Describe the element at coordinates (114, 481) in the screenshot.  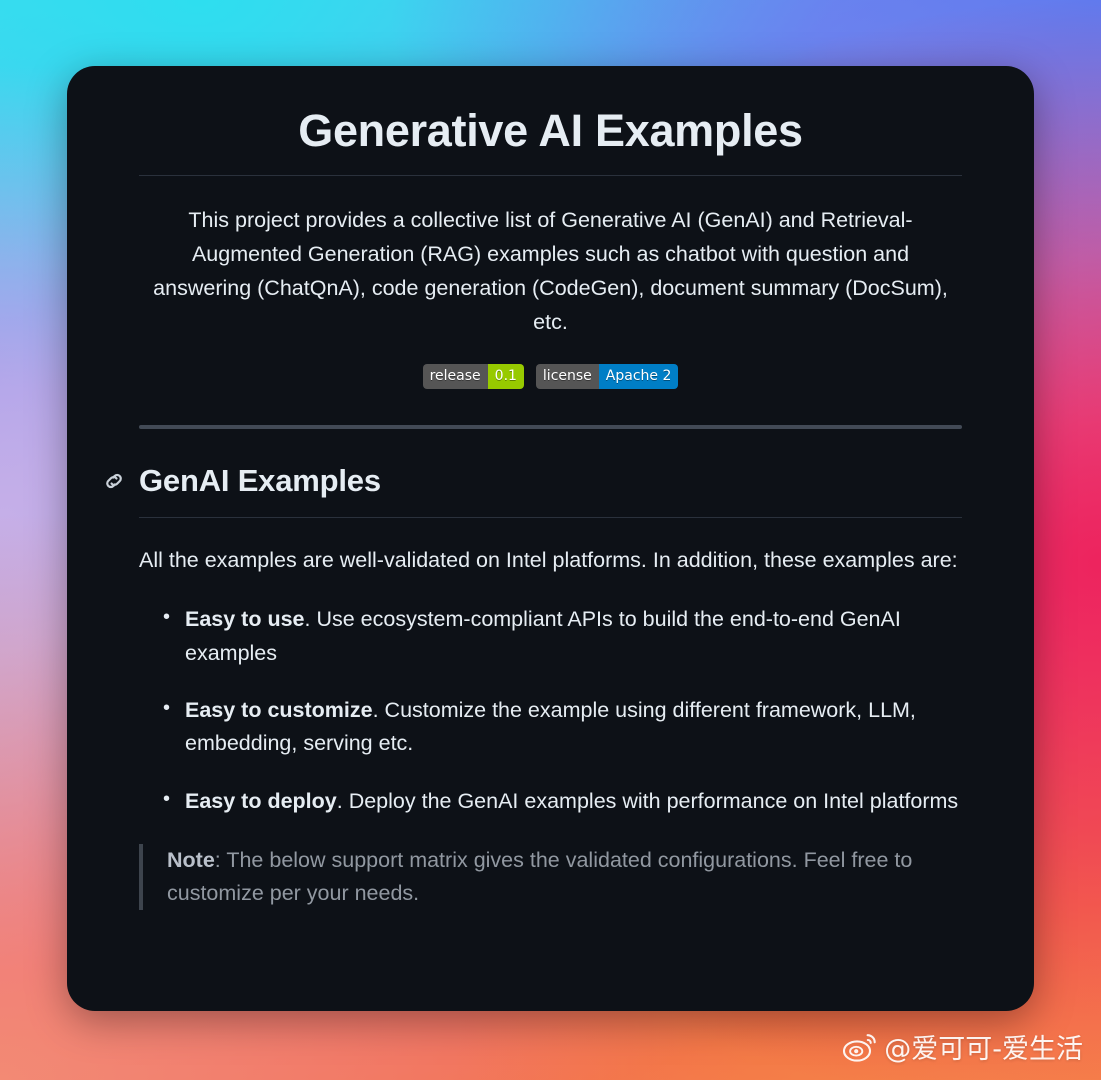
I see `link-icon` at that location.